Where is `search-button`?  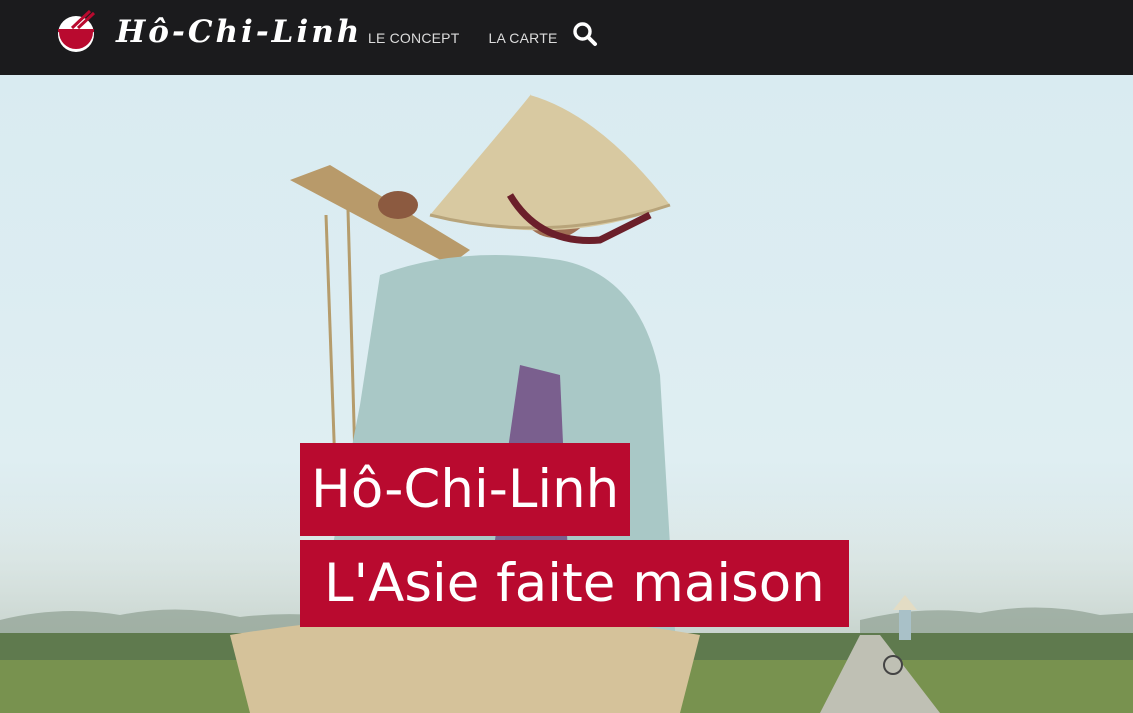 search-button is located at coordinates (585, 34).